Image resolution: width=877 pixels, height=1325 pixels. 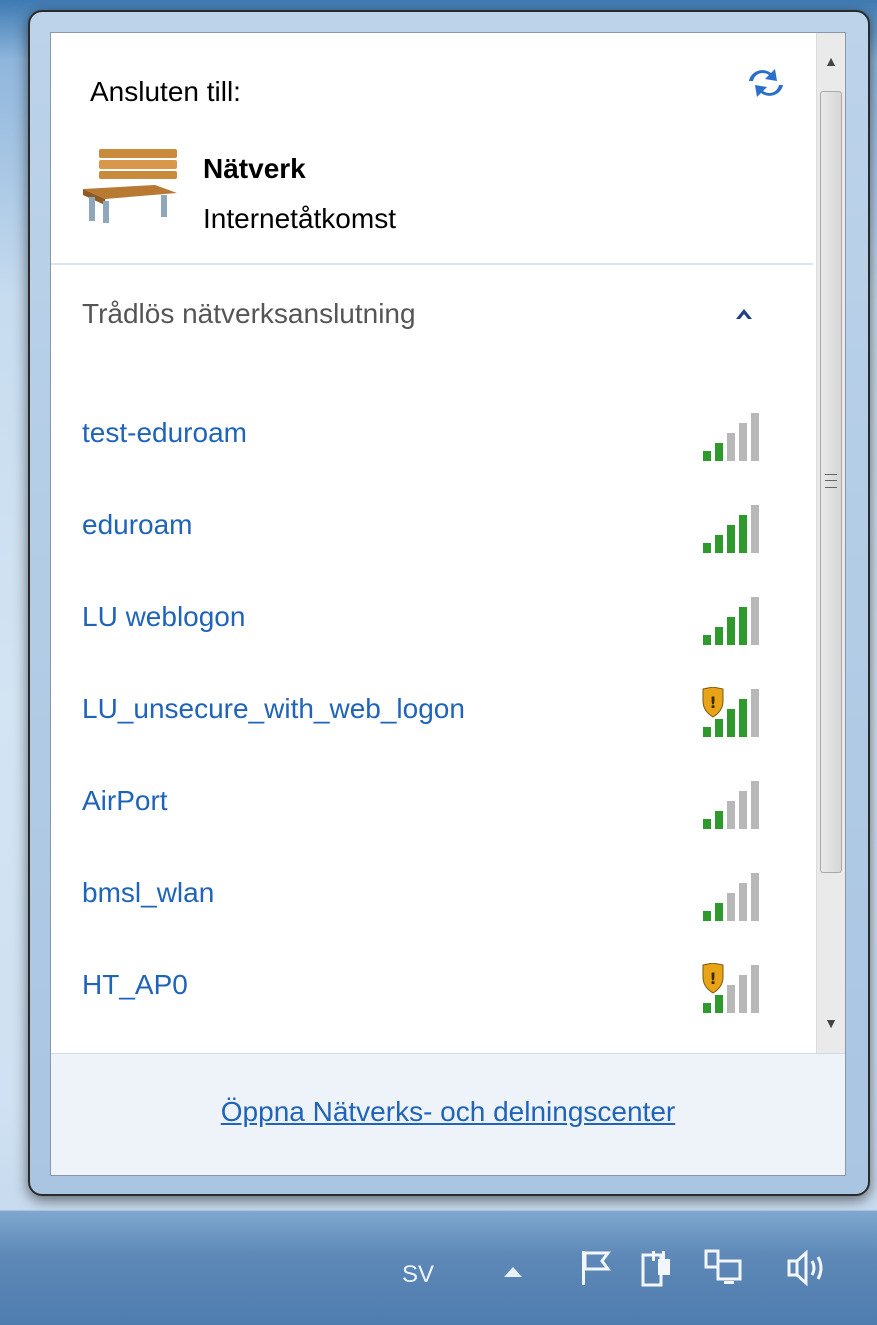 What do you see at coordinates (438, 1267) in the screenshot?
I see `taskbar: SV` at bounding box center [438, 1267].